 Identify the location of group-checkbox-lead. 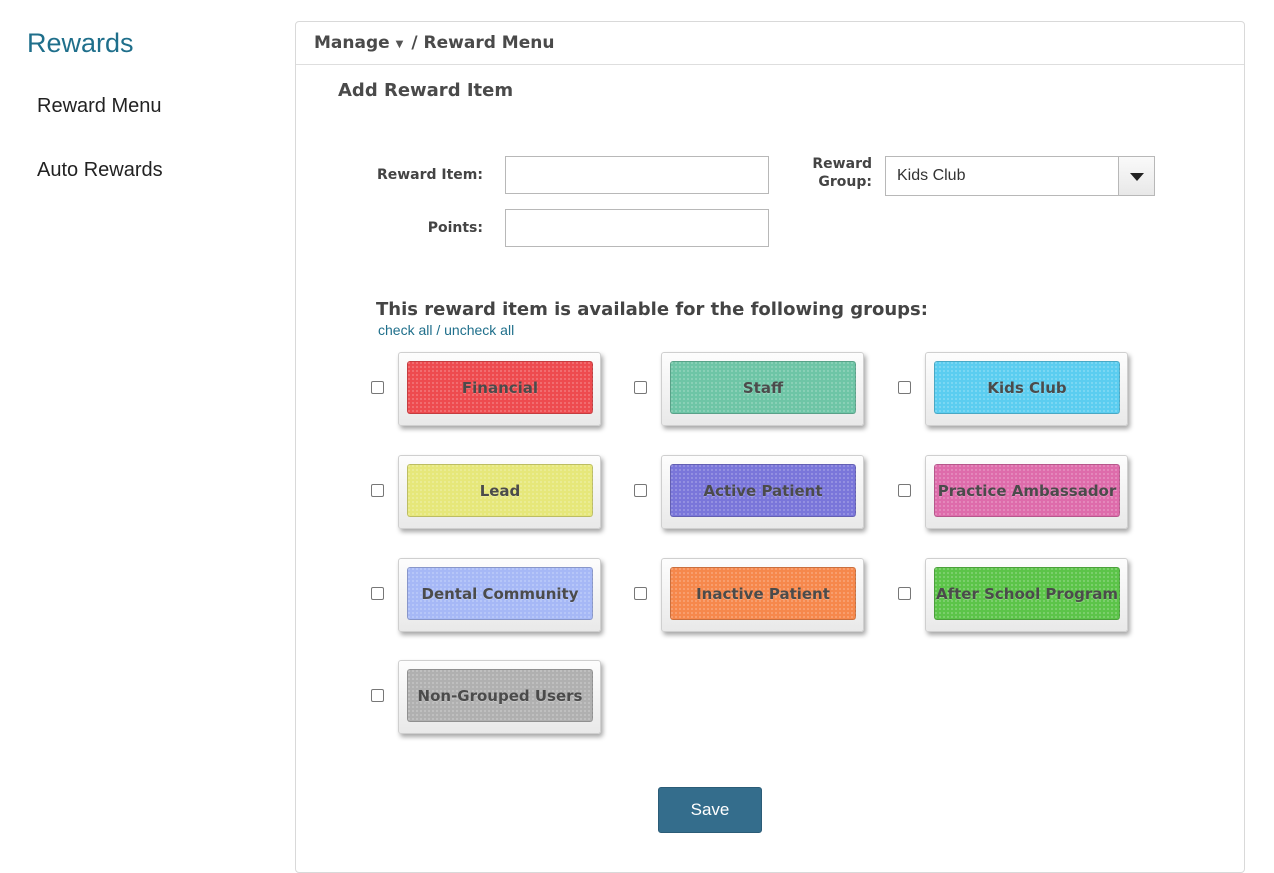
(377, 490).